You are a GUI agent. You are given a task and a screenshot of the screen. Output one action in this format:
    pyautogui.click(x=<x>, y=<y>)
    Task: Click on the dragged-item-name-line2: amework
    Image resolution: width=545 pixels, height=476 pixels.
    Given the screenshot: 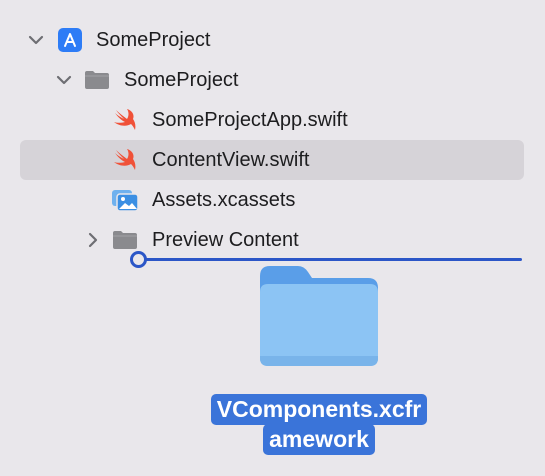 What is the action you would take?
    pyautogui.click(x=319, y=439)
    